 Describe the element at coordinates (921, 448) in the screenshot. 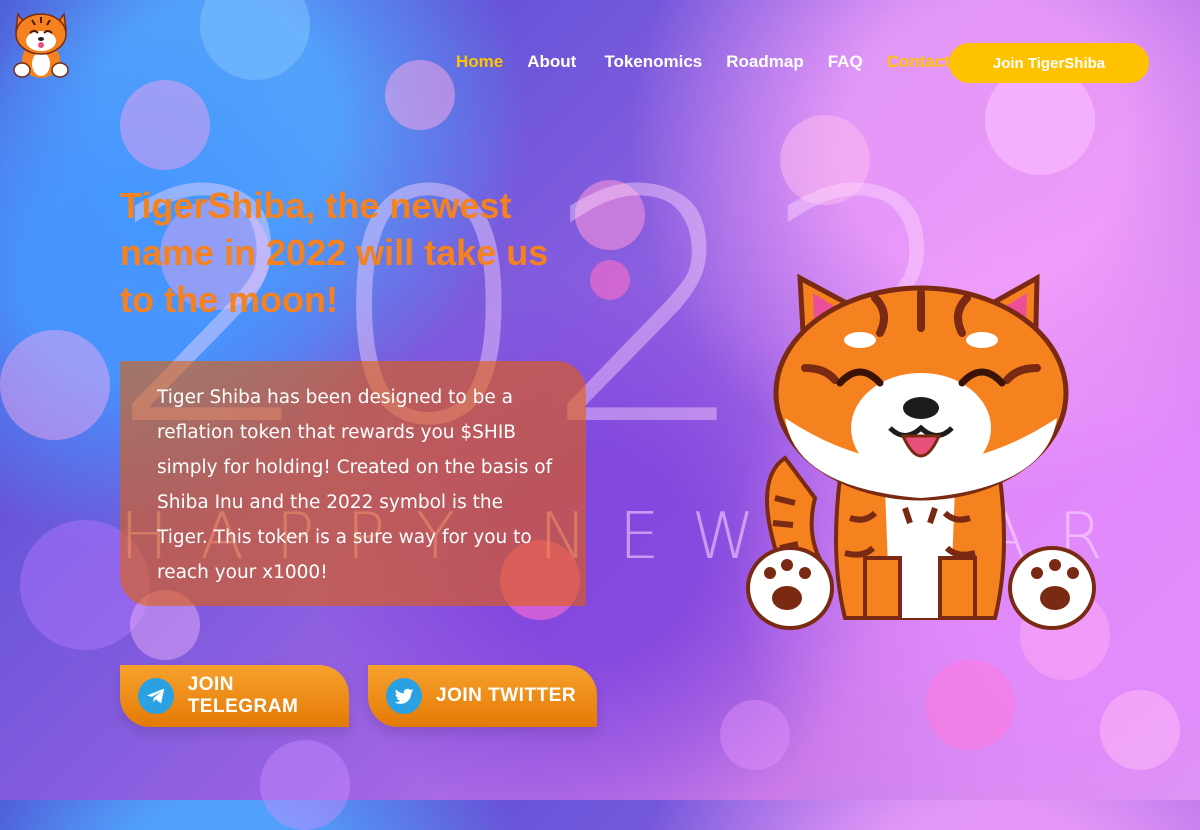

I see `tiger-shiba-mascot` at that location.